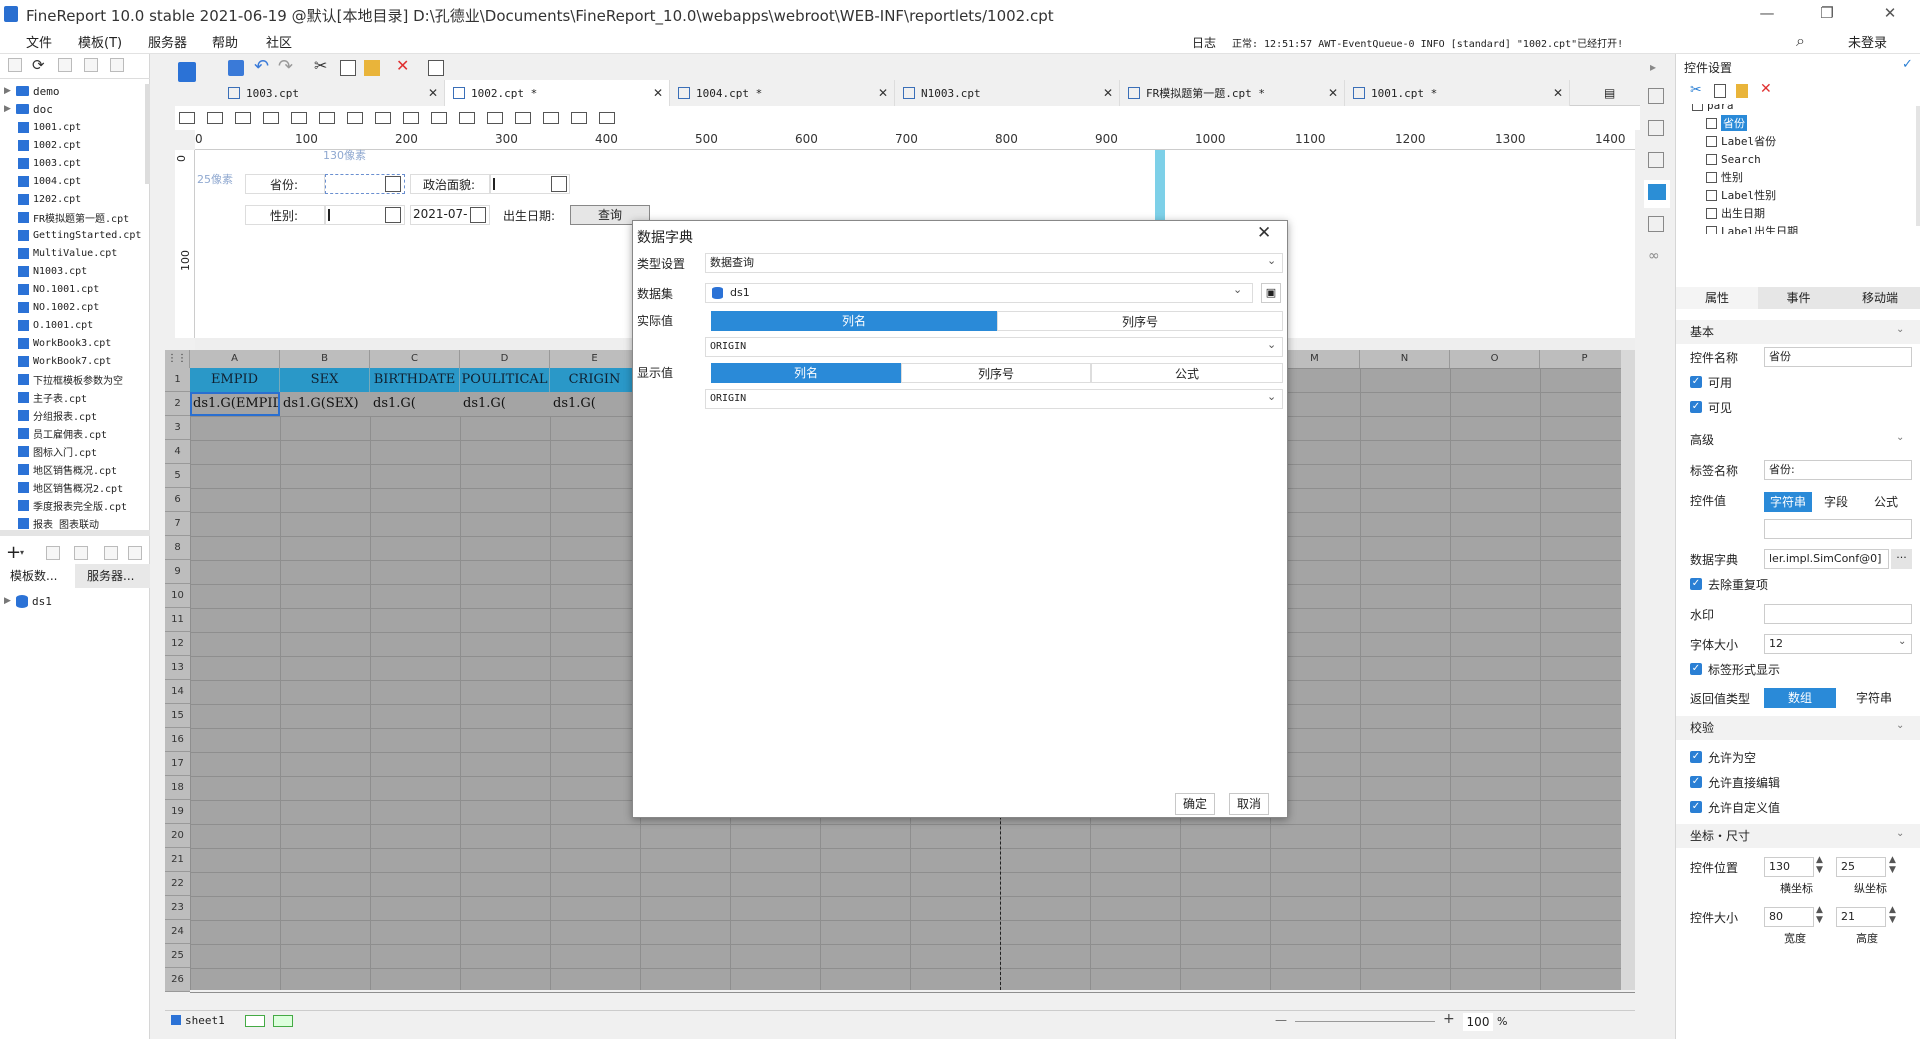 The height and width of the screenshot is (1039, 1920). I want to click on column-header: O, so click(1495, 359).